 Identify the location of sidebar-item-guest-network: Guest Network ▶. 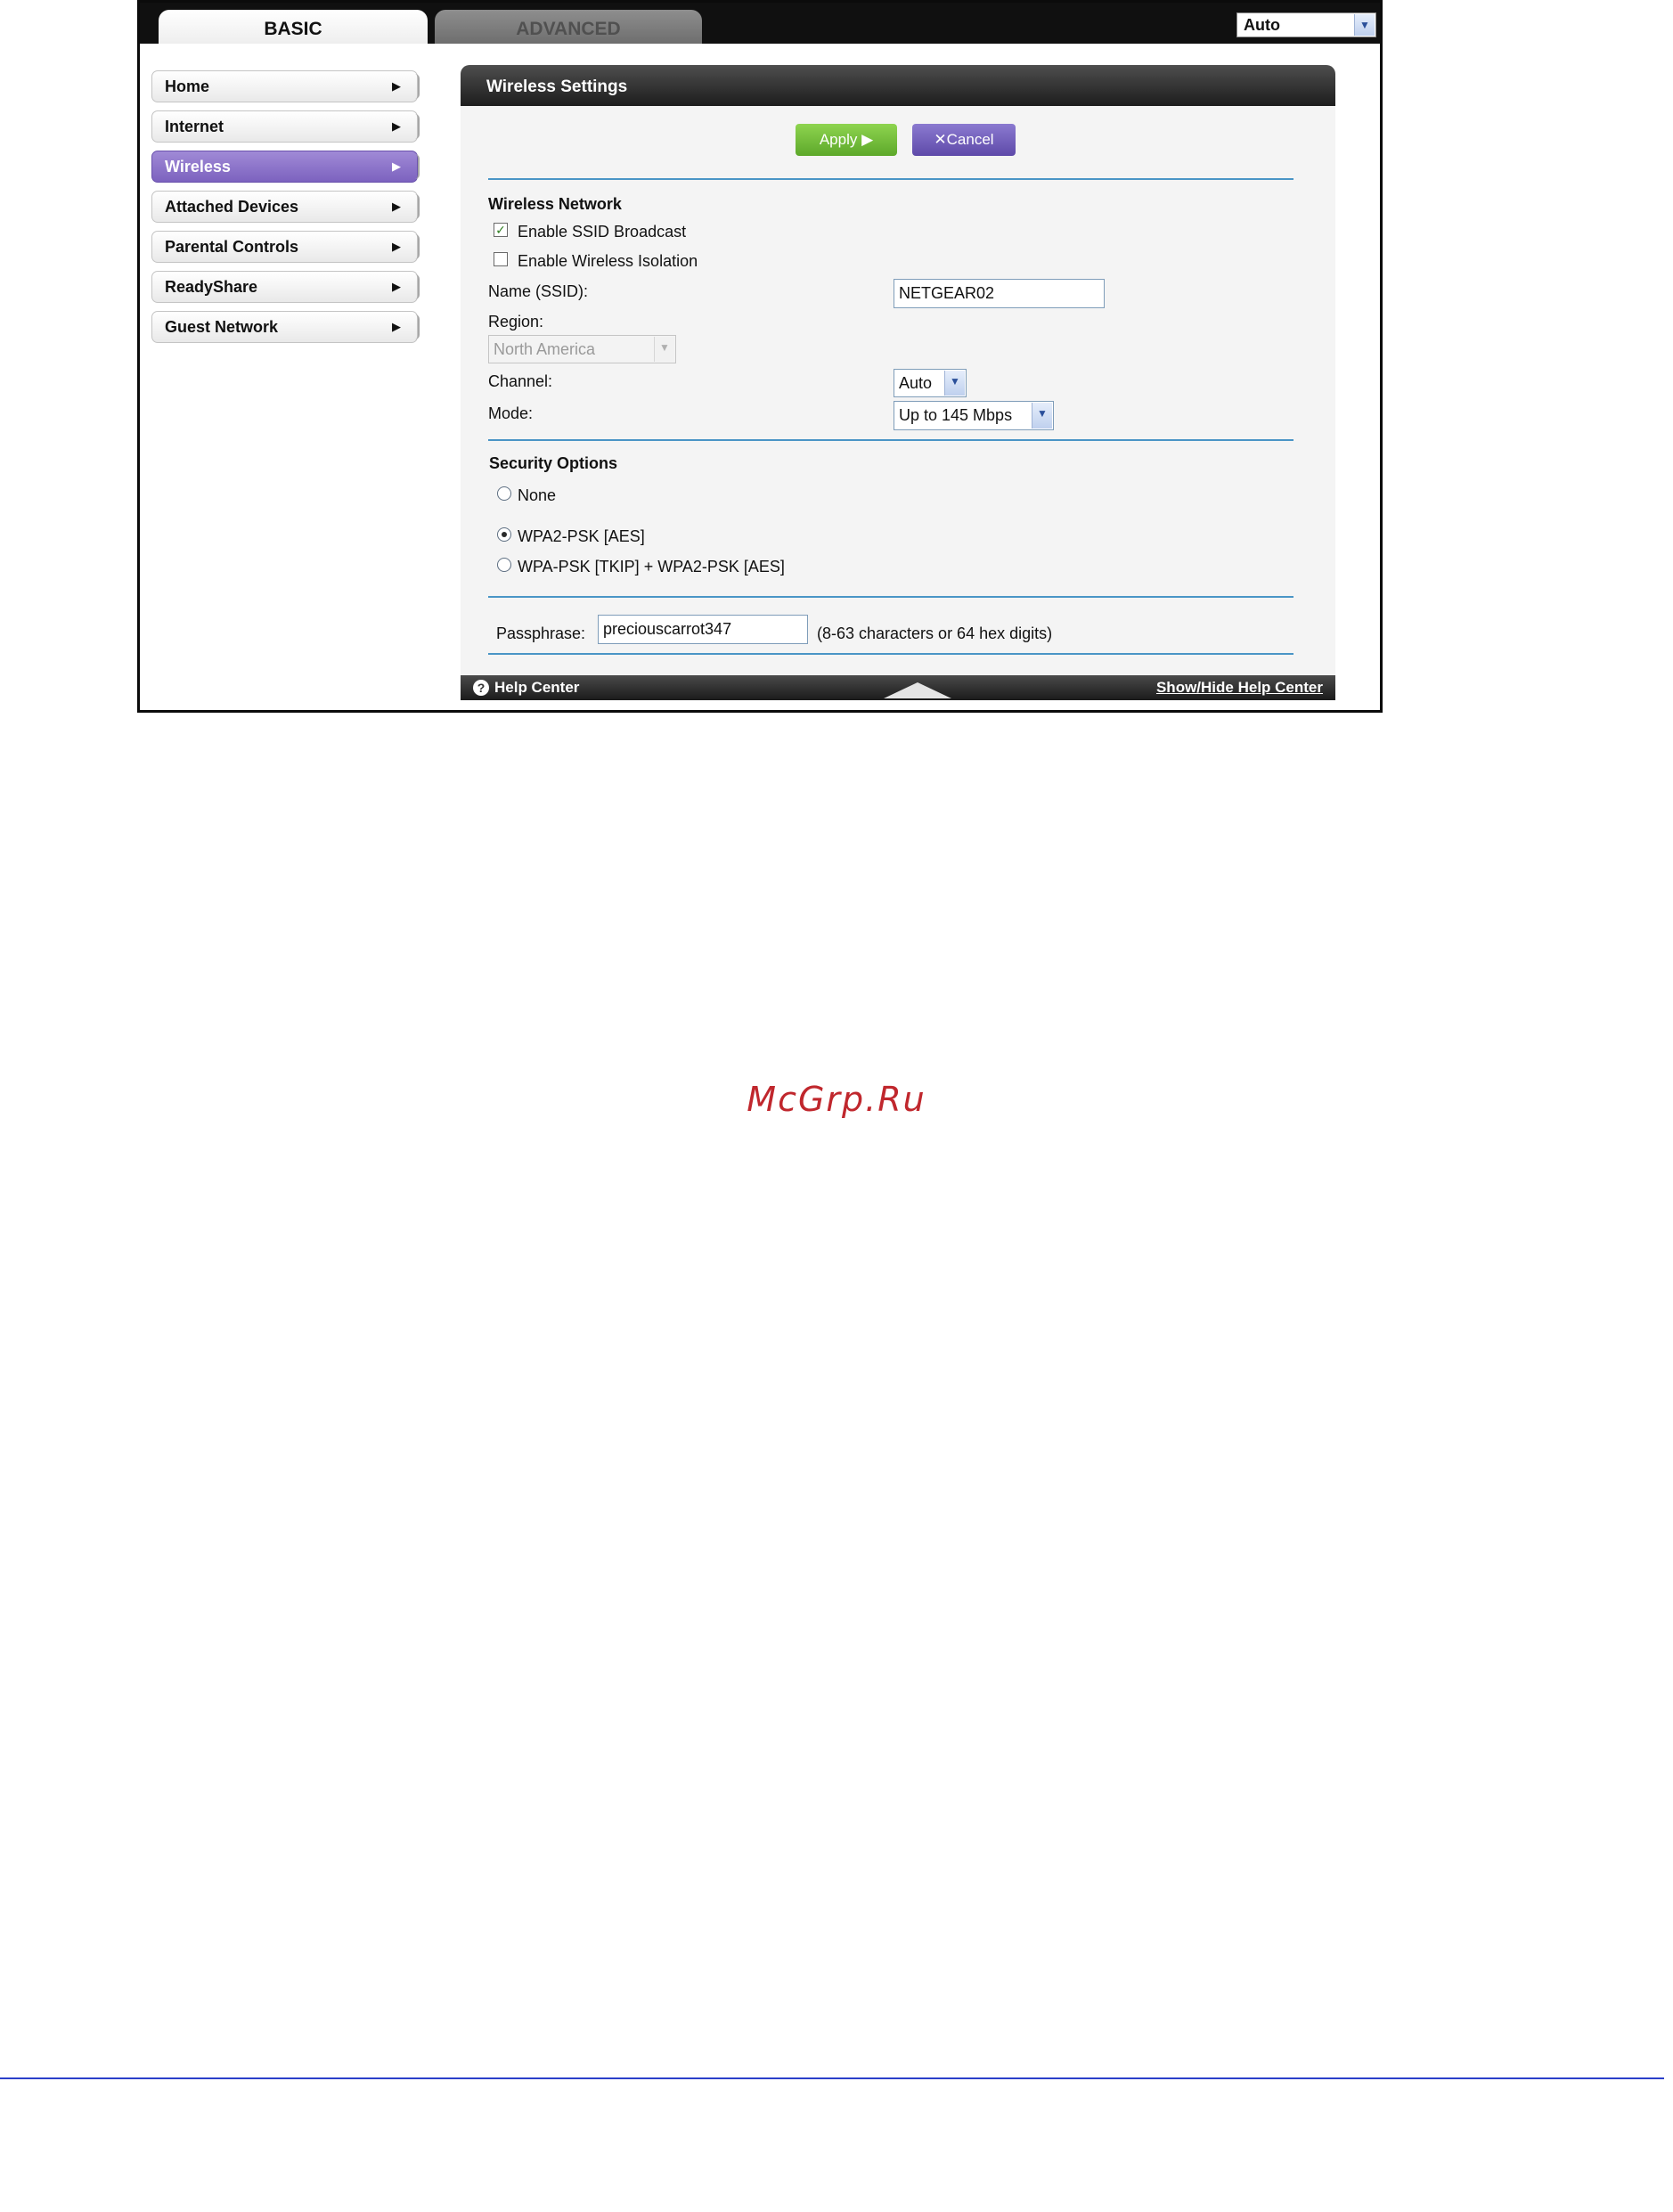
(286, 327).